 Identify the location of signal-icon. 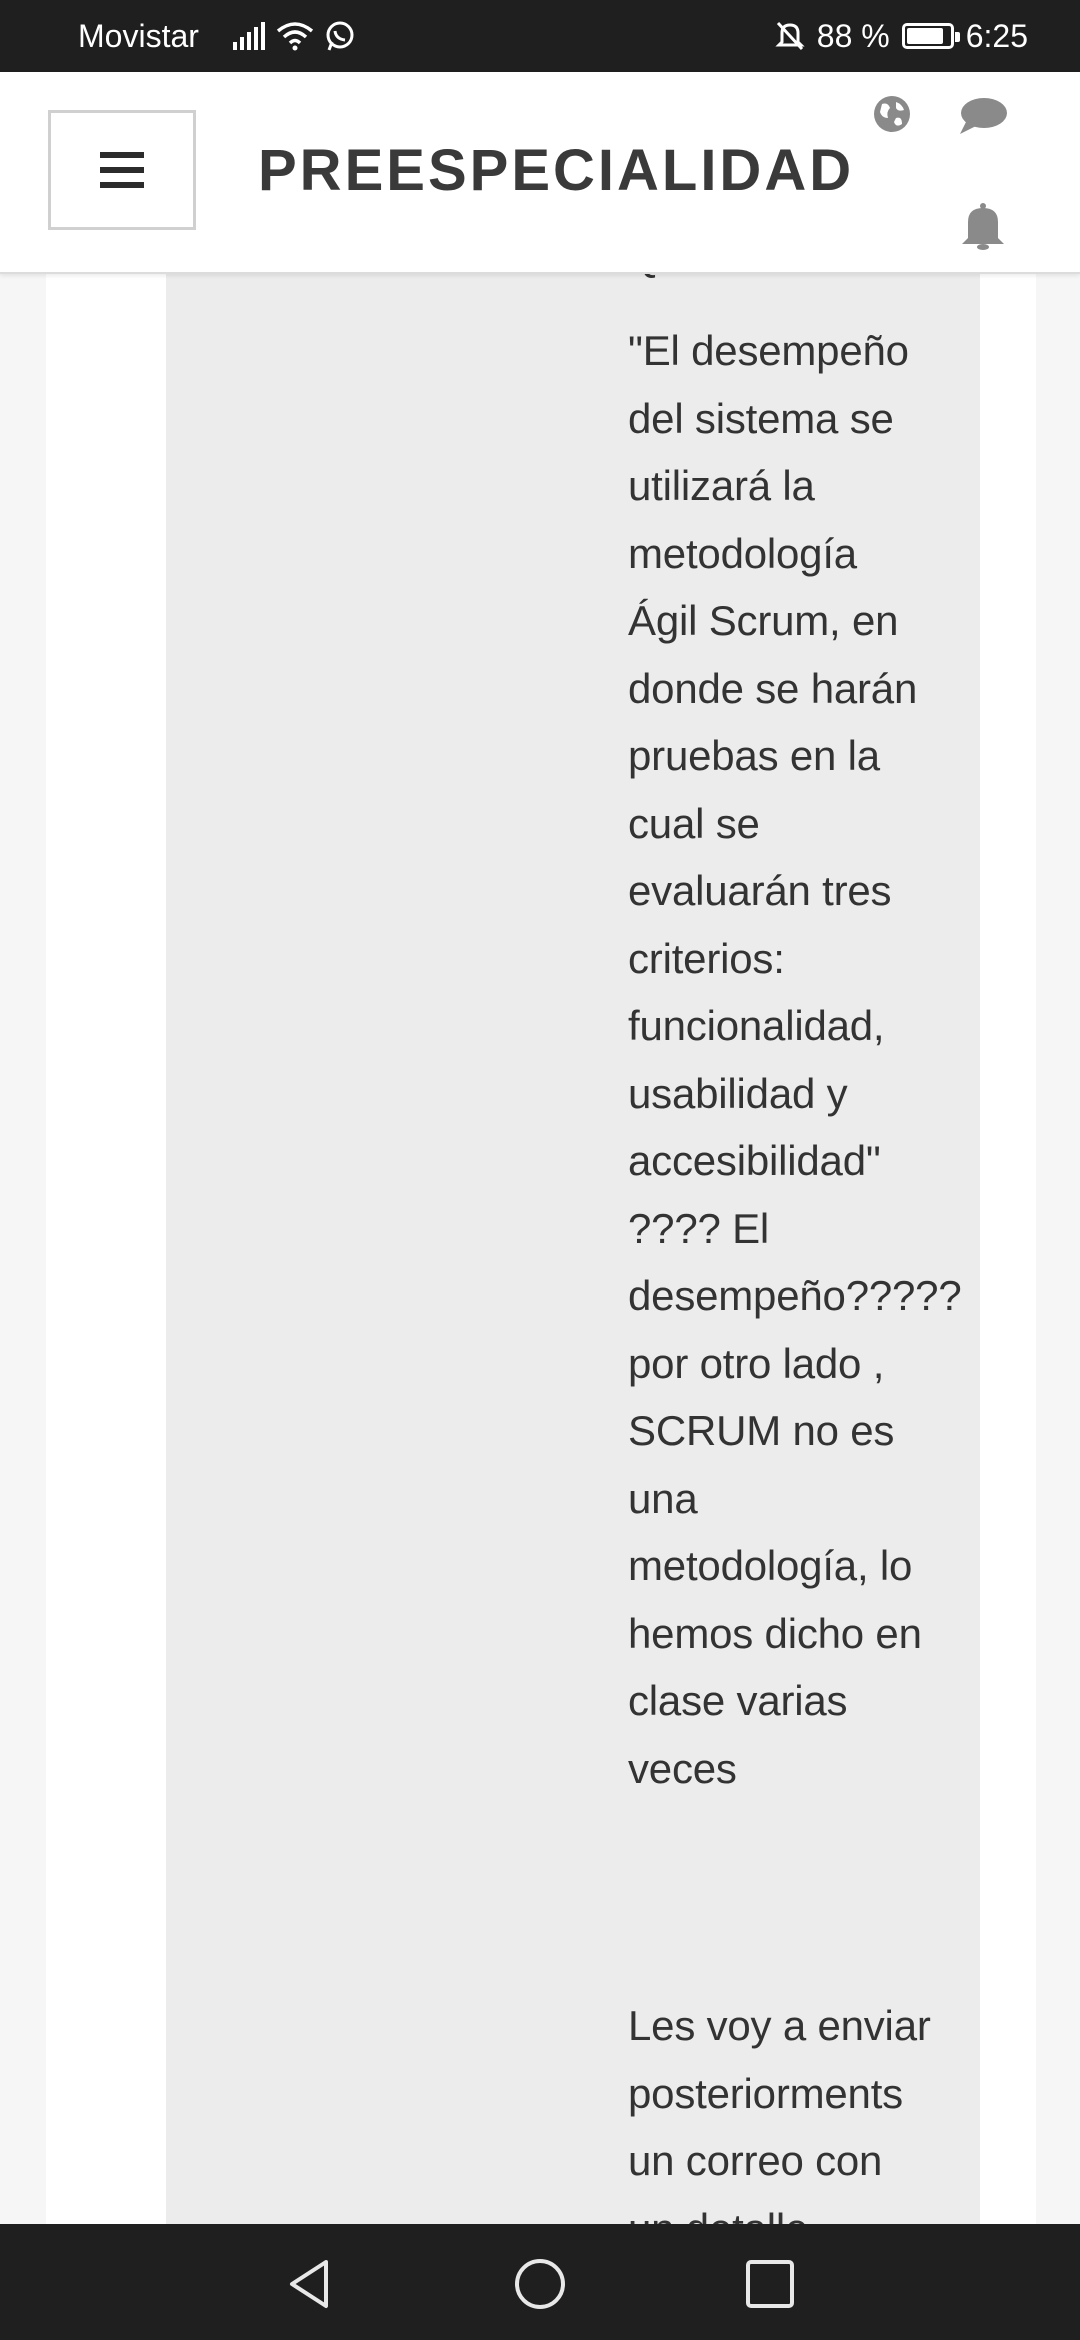
(249, 36).